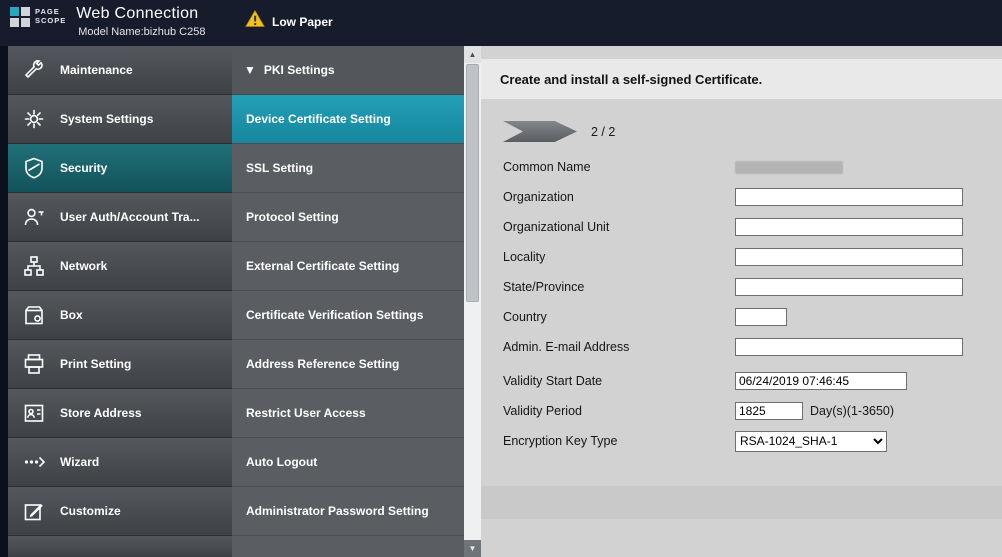 The image size is (1002, 557). Describe the element at coordinates (34, 168) in the screenshot. I see `shield-icon` at that location.